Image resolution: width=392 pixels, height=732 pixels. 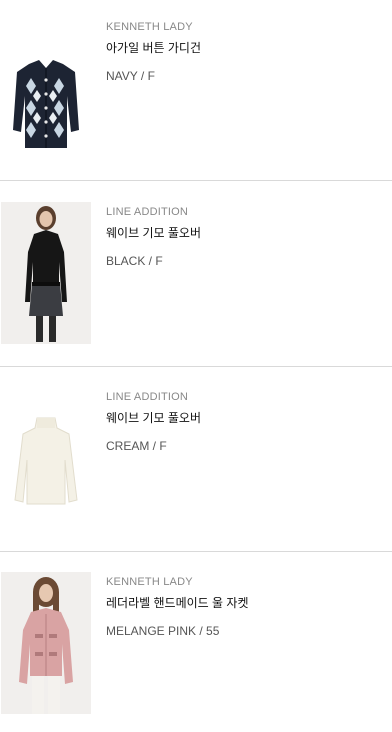 What do you see at coordinates (130, 76) in the screenshot?
I see `product-option: NAVY / F` at bounding box center [130, 76].